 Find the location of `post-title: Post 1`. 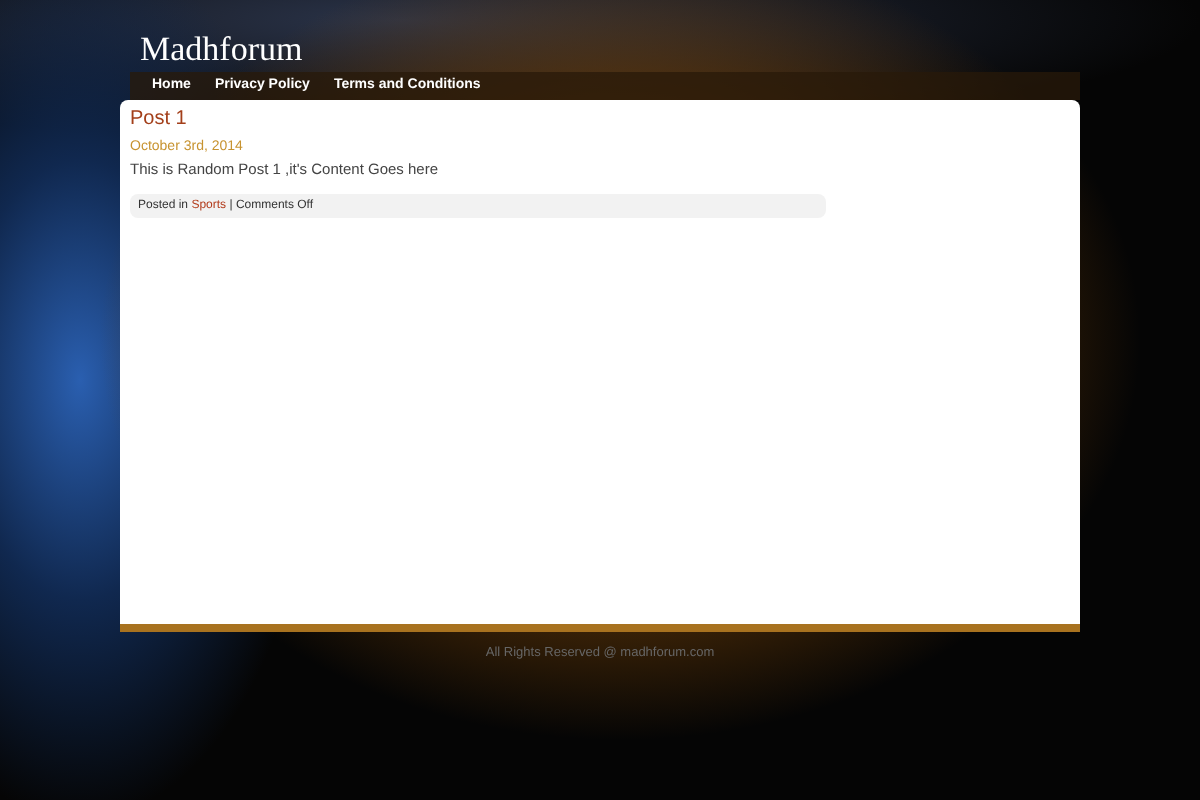

post-title: Post 1 is located at coordinates (159, 119).